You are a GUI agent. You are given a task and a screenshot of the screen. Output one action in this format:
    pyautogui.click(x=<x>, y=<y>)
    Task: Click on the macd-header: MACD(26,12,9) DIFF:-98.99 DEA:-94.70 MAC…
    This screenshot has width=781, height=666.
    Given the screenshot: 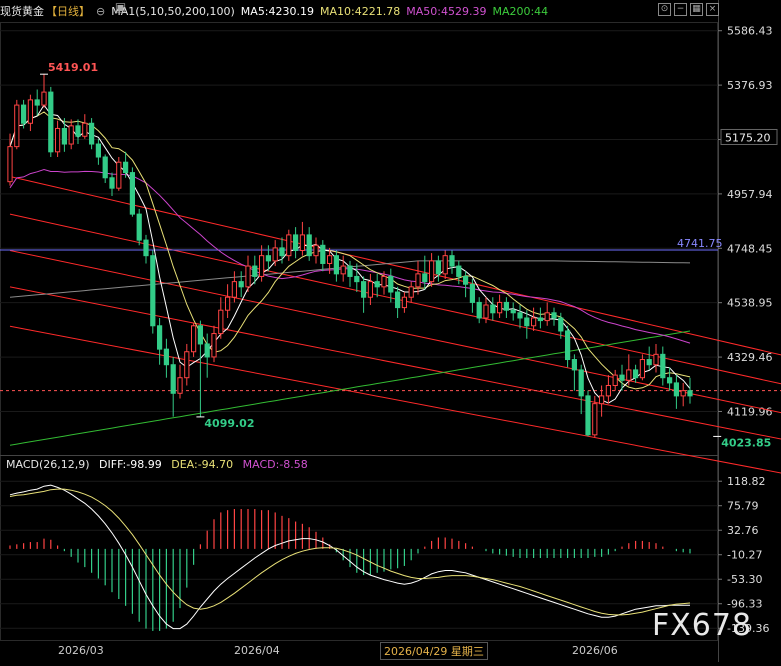 What is the action you would take?
    pyautogui.click(x=160, y=464)
    